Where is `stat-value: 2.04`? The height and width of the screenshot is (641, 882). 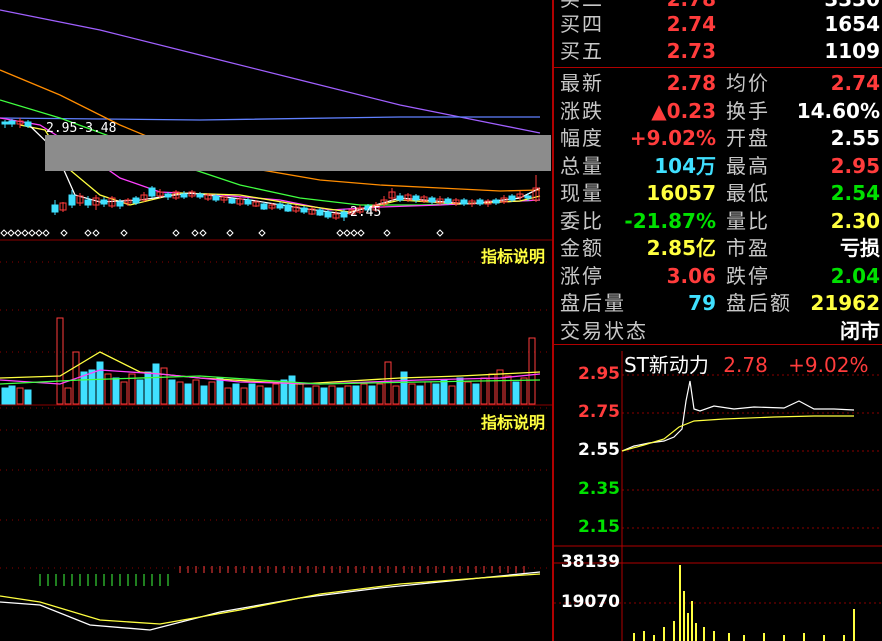
stat-value: 2.04 is located at coordinates (855, 275).